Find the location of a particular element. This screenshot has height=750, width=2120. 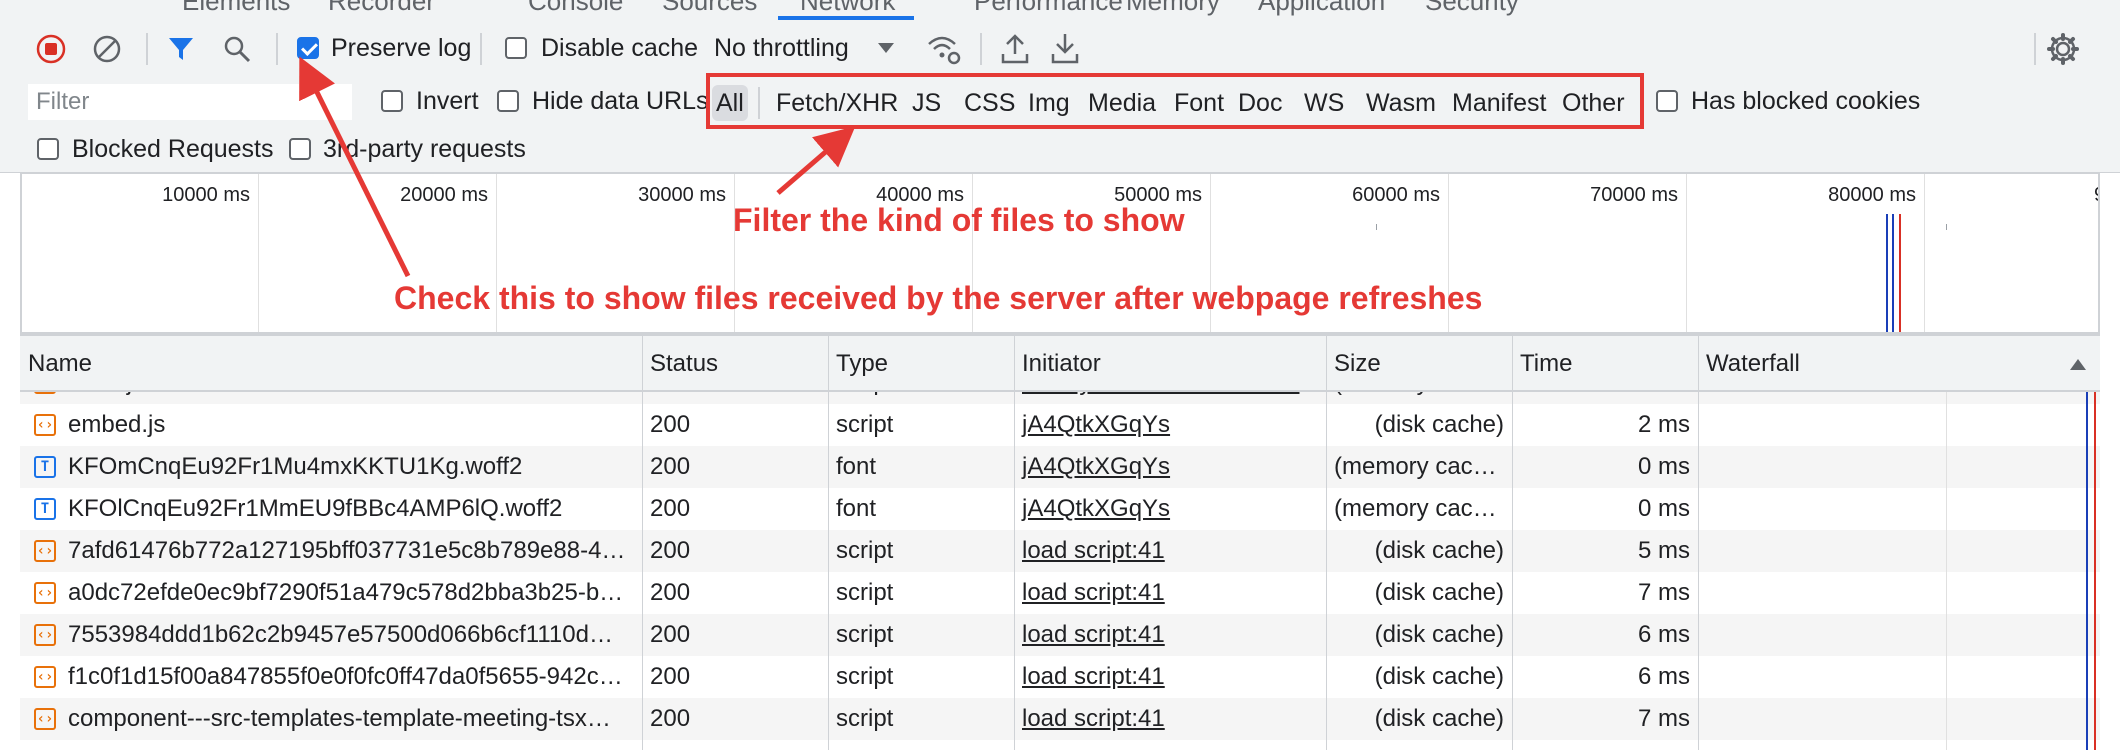

requests-table-header: Name Status Type Initiator Size Time Waterfall is located at coordinates (1060, 363).